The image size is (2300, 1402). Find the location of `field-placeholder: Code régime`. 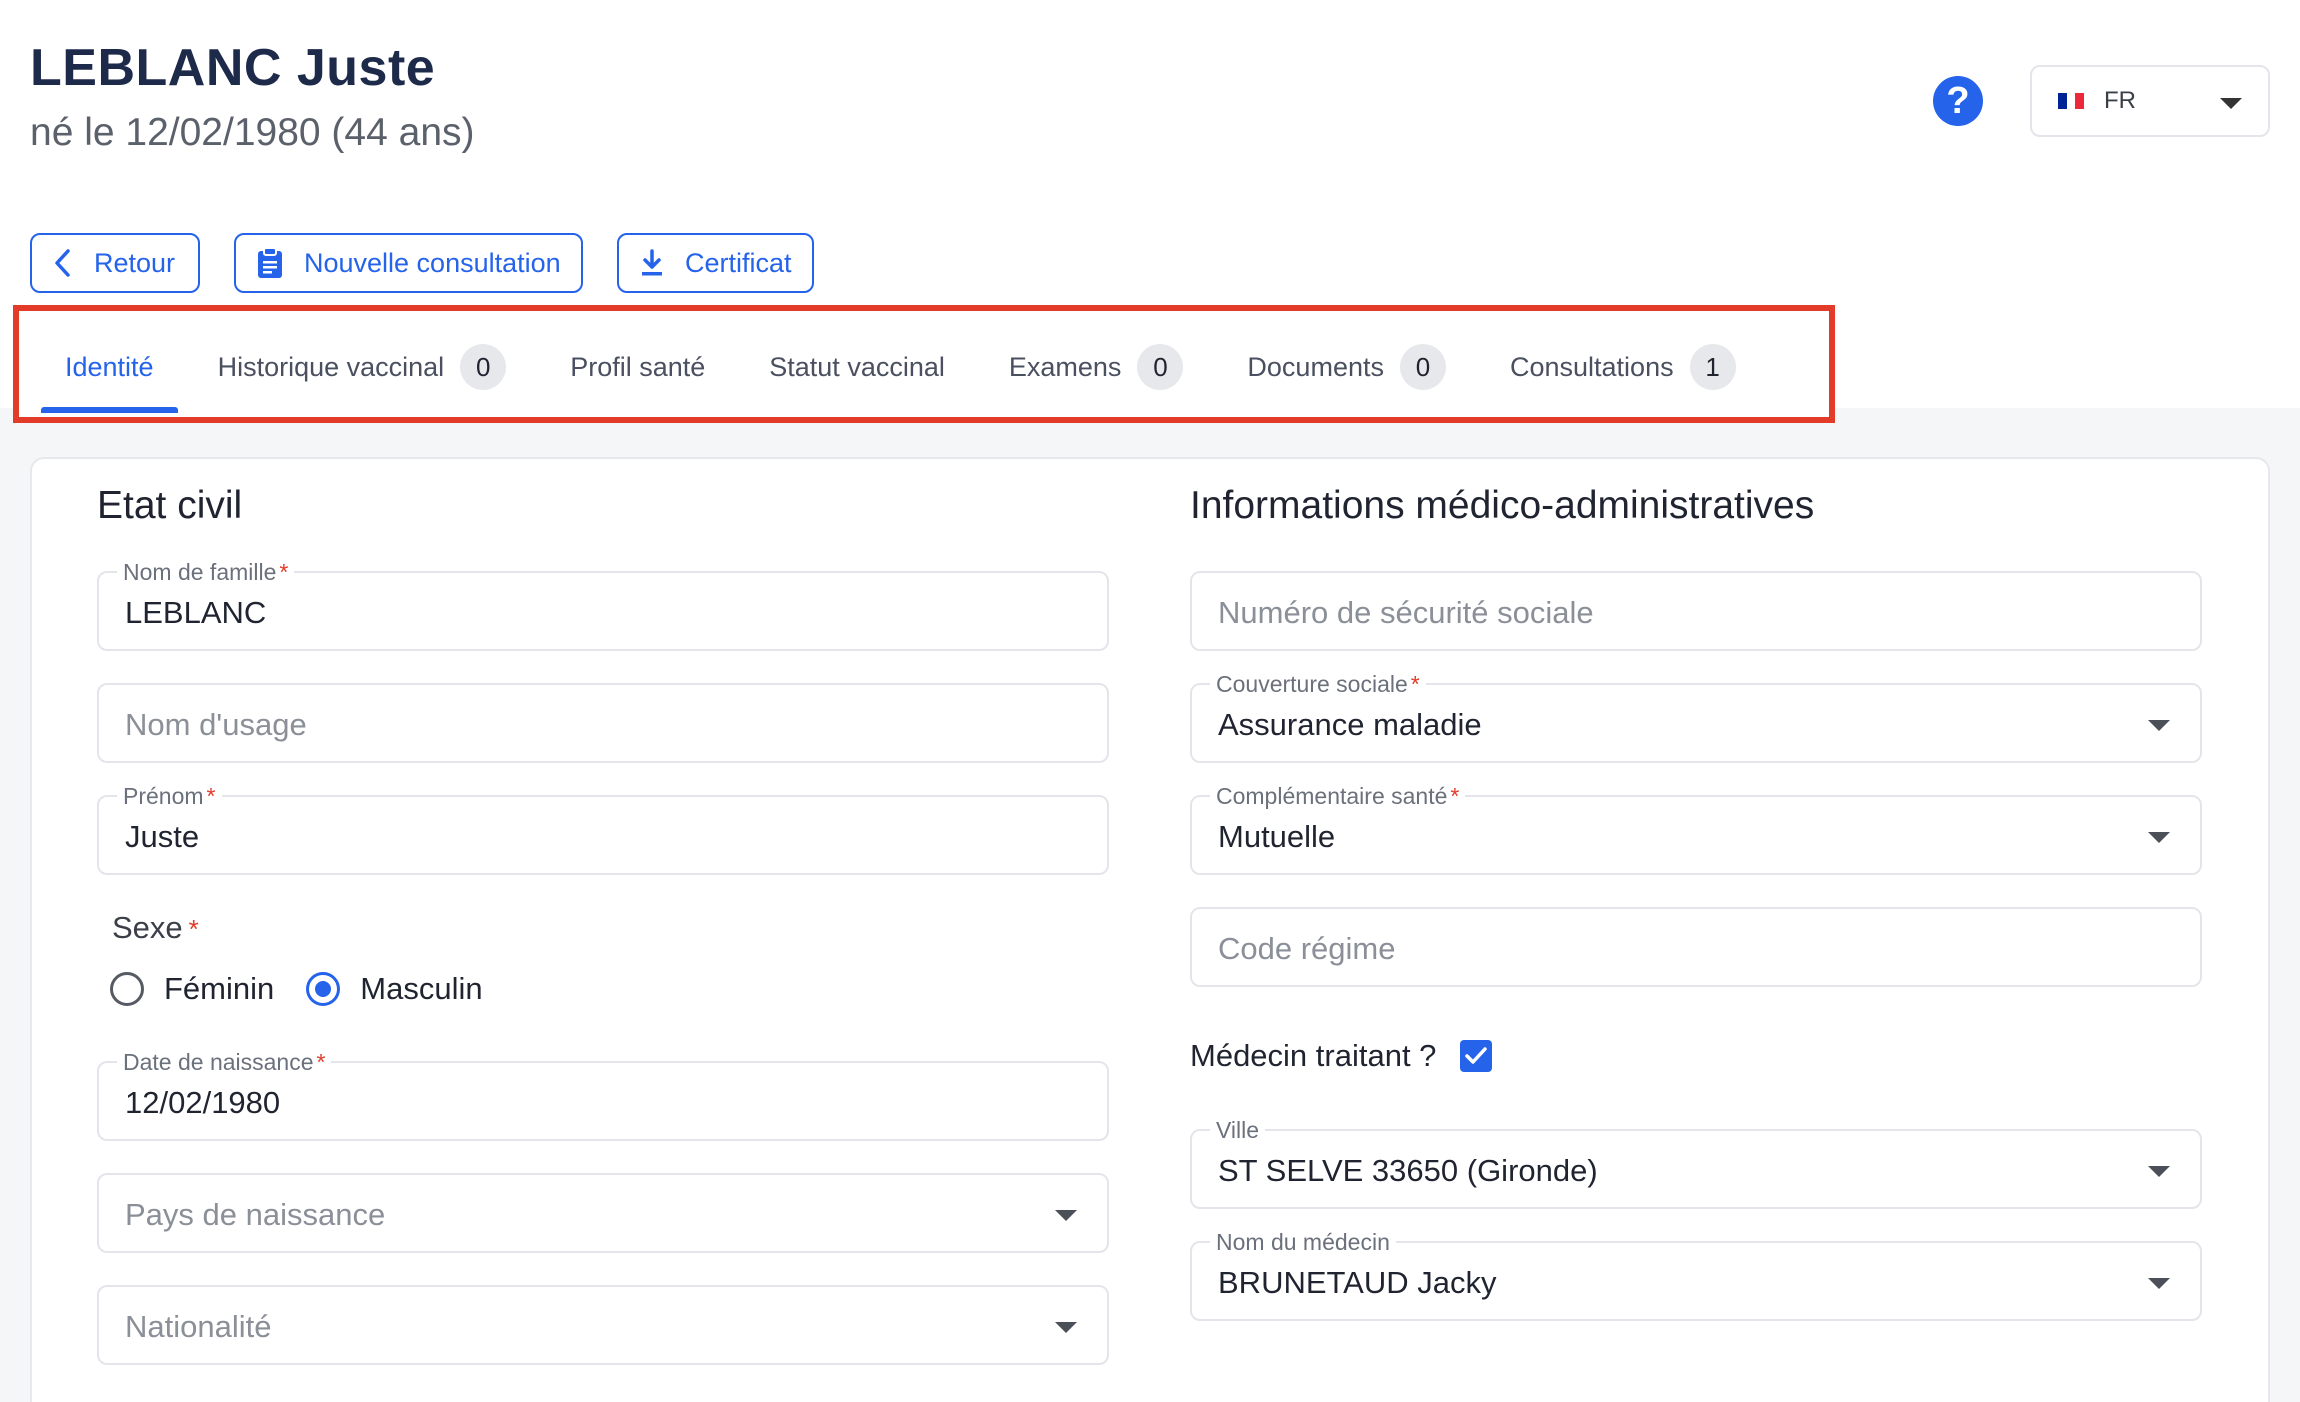

field-placeholder: Code régime is located at coordinates (1307, 948).